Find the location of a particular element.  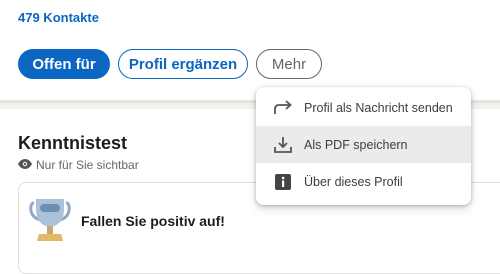

menu-item-about-profile: Über dieses Profil is located at coordinates (363, 181).